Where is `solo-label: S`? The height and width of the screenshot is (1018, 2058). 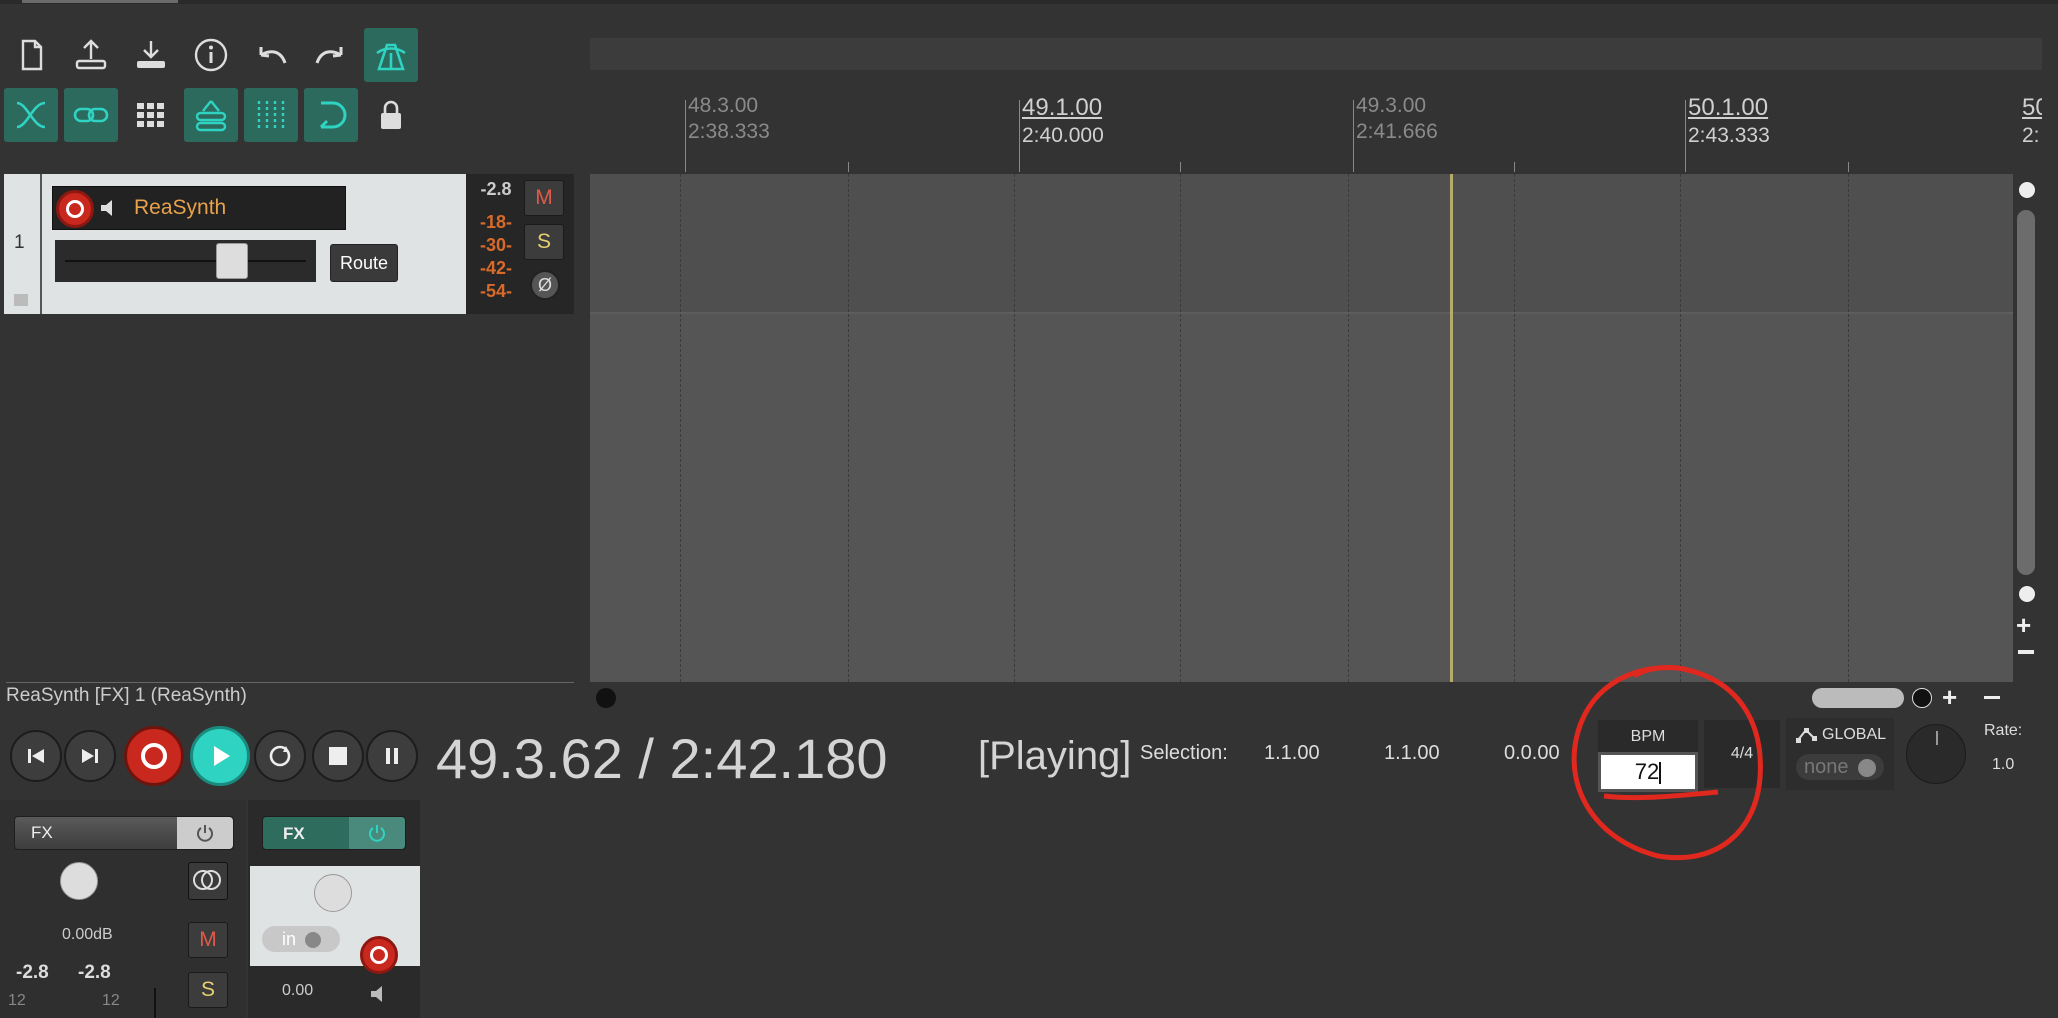 solo-label: S is located at coordinates (543, 241).